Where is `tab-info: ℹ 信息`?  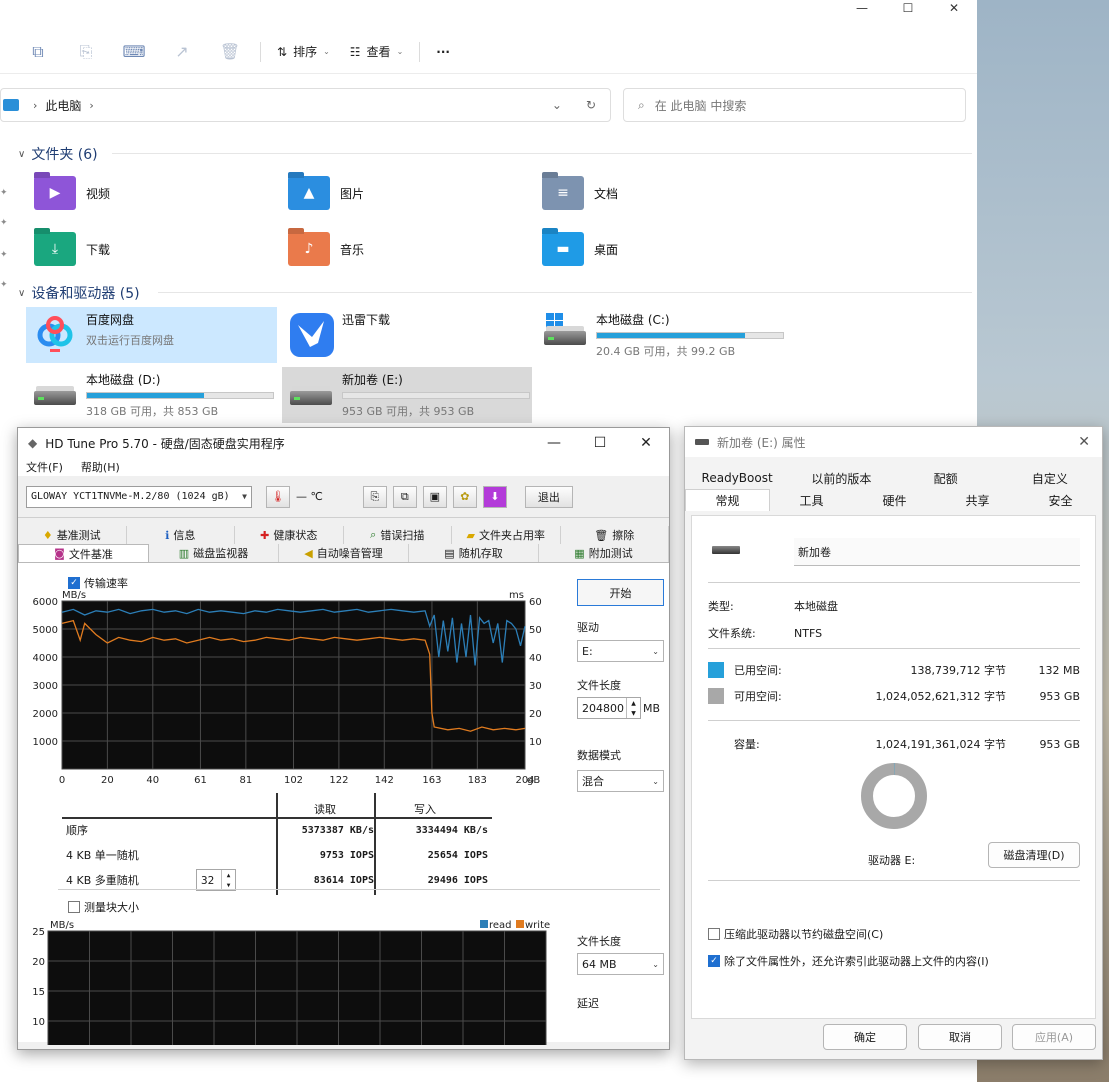
tab-info: ℹ 信息 is located at coordinates (181, 535).